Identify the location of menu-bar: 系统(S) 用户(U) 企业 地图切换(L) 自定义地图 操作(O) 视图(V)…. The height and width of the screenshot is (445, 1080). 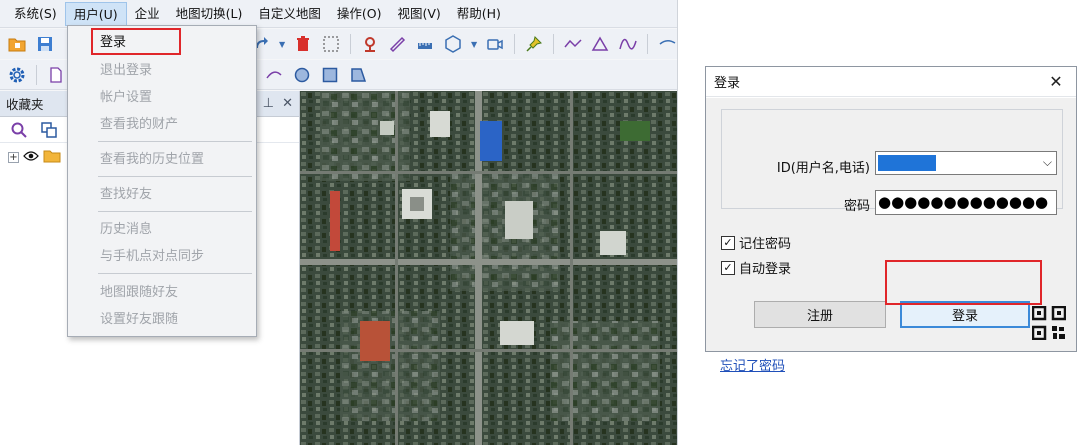
(338, 14).